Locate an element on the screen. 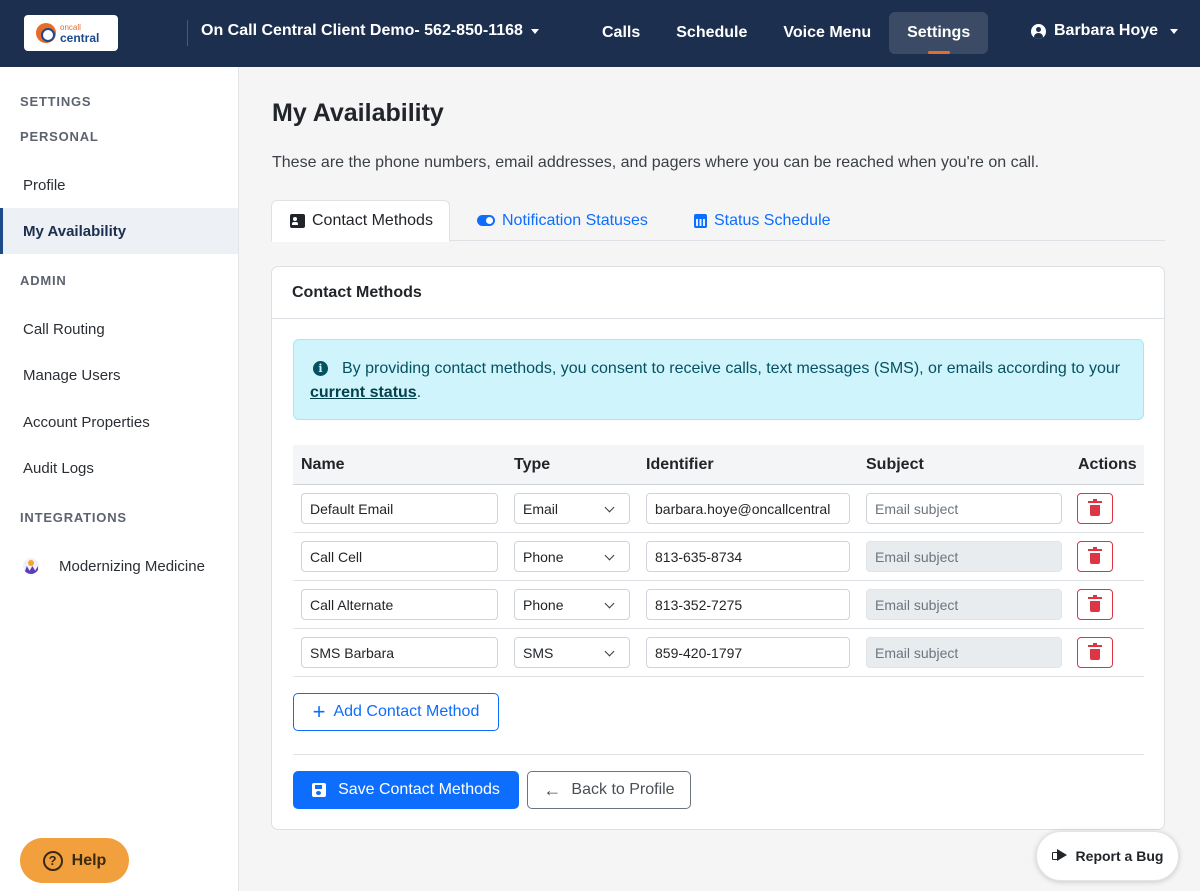 This screenshot has width=1200, height=891. save-label: Save Contact Methods is located at coordinates (419, 789).